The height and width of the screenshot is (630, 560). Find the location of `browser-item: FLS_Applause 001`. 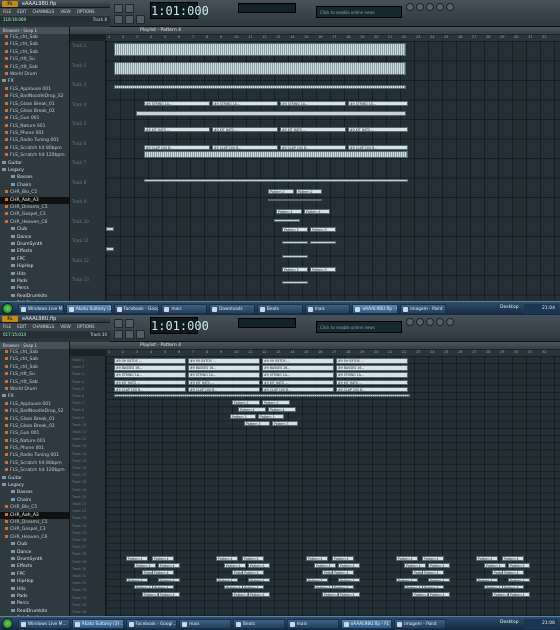

browser-item: FLS_Applause 001 is located at coordinates (34, 89).